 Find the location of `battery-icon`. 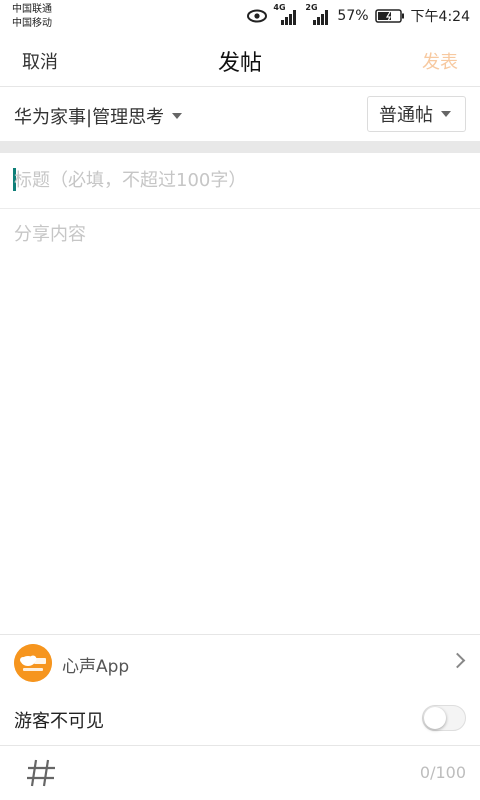

battery-icon is located at coordinates (389, 16).